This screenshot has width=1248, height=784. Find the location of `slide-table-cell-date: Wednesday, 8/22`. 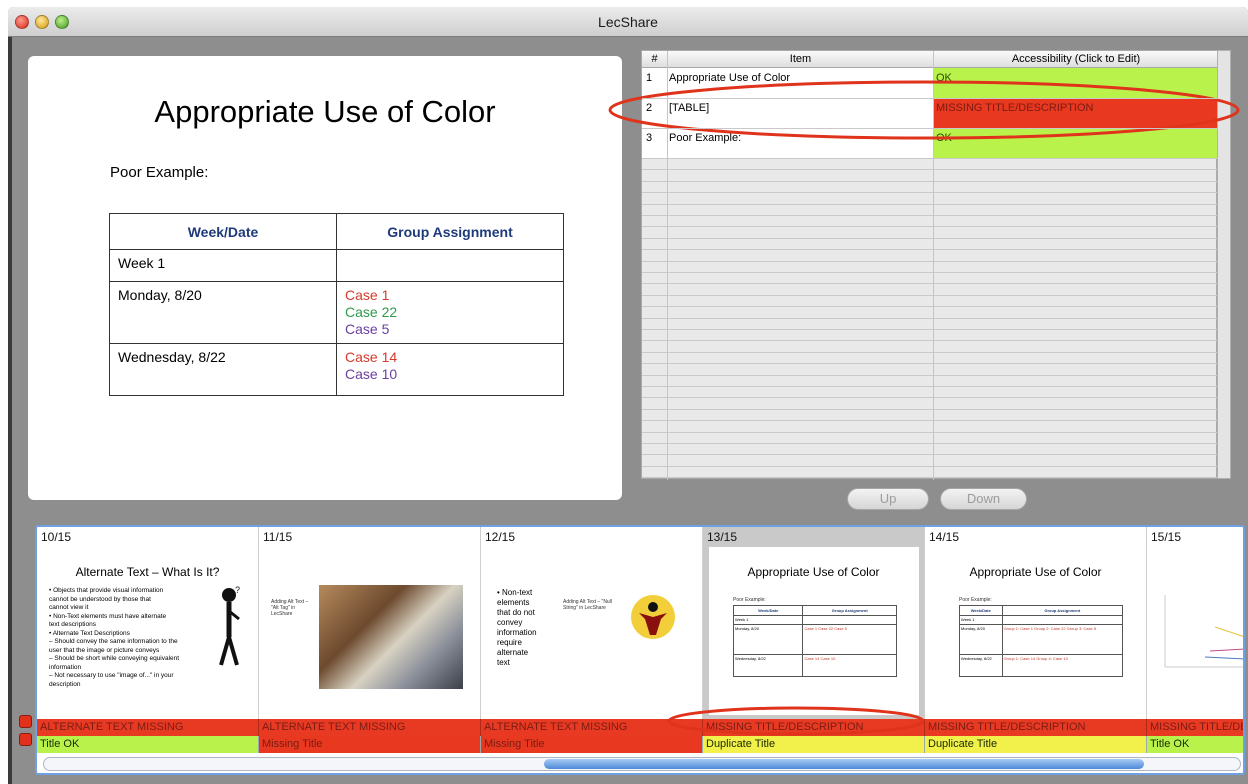

slide-table-cell-date: Wednesday, 8/22 is located at coordinates (223, 369).